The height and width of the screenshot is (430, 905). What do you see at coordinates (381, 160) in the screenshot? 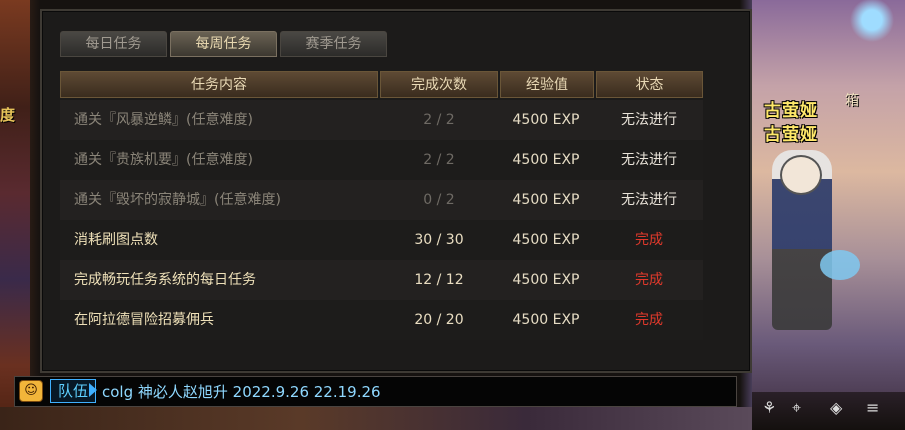
I see `table-row: 通关『贵族机要』(任意难度) 2 / 2 4500 EXP 无法进行` at bounding box center [381, 160].